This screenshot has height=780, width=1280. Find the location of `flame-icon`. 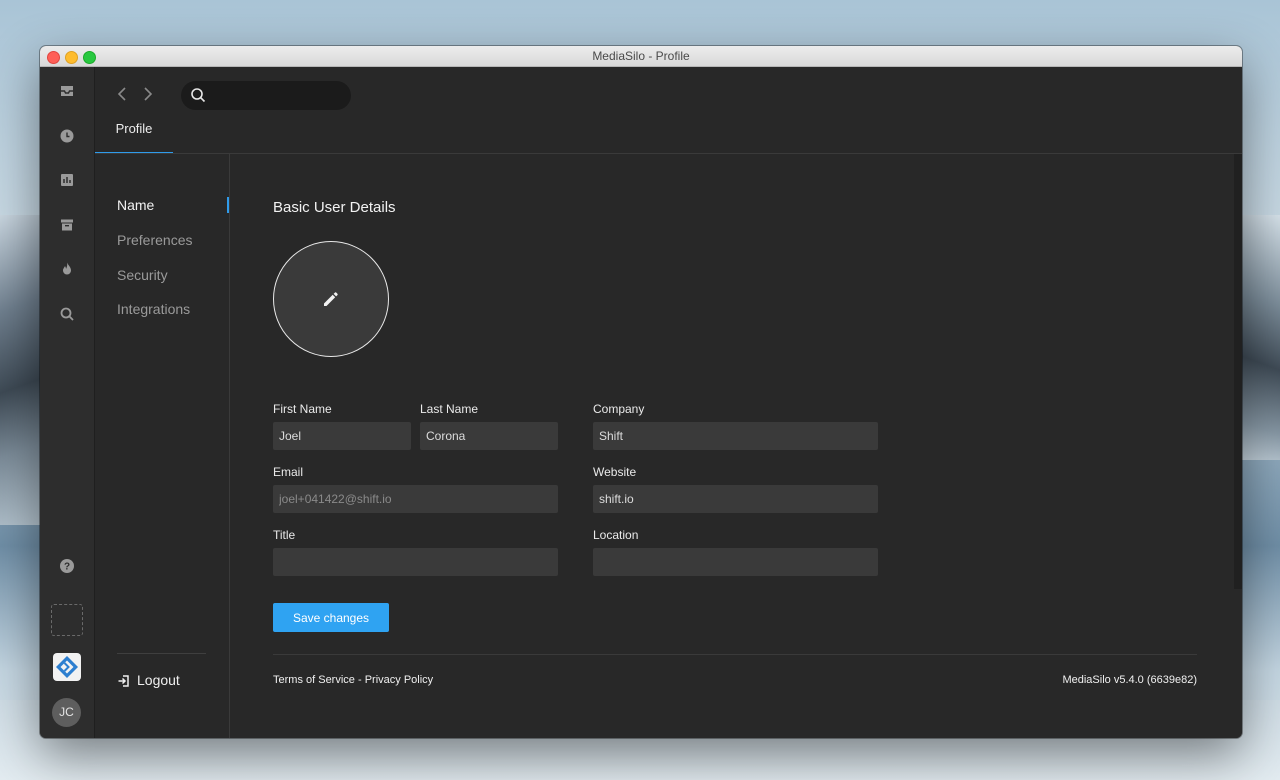

flame-icon is located at coordinates (67, 269).